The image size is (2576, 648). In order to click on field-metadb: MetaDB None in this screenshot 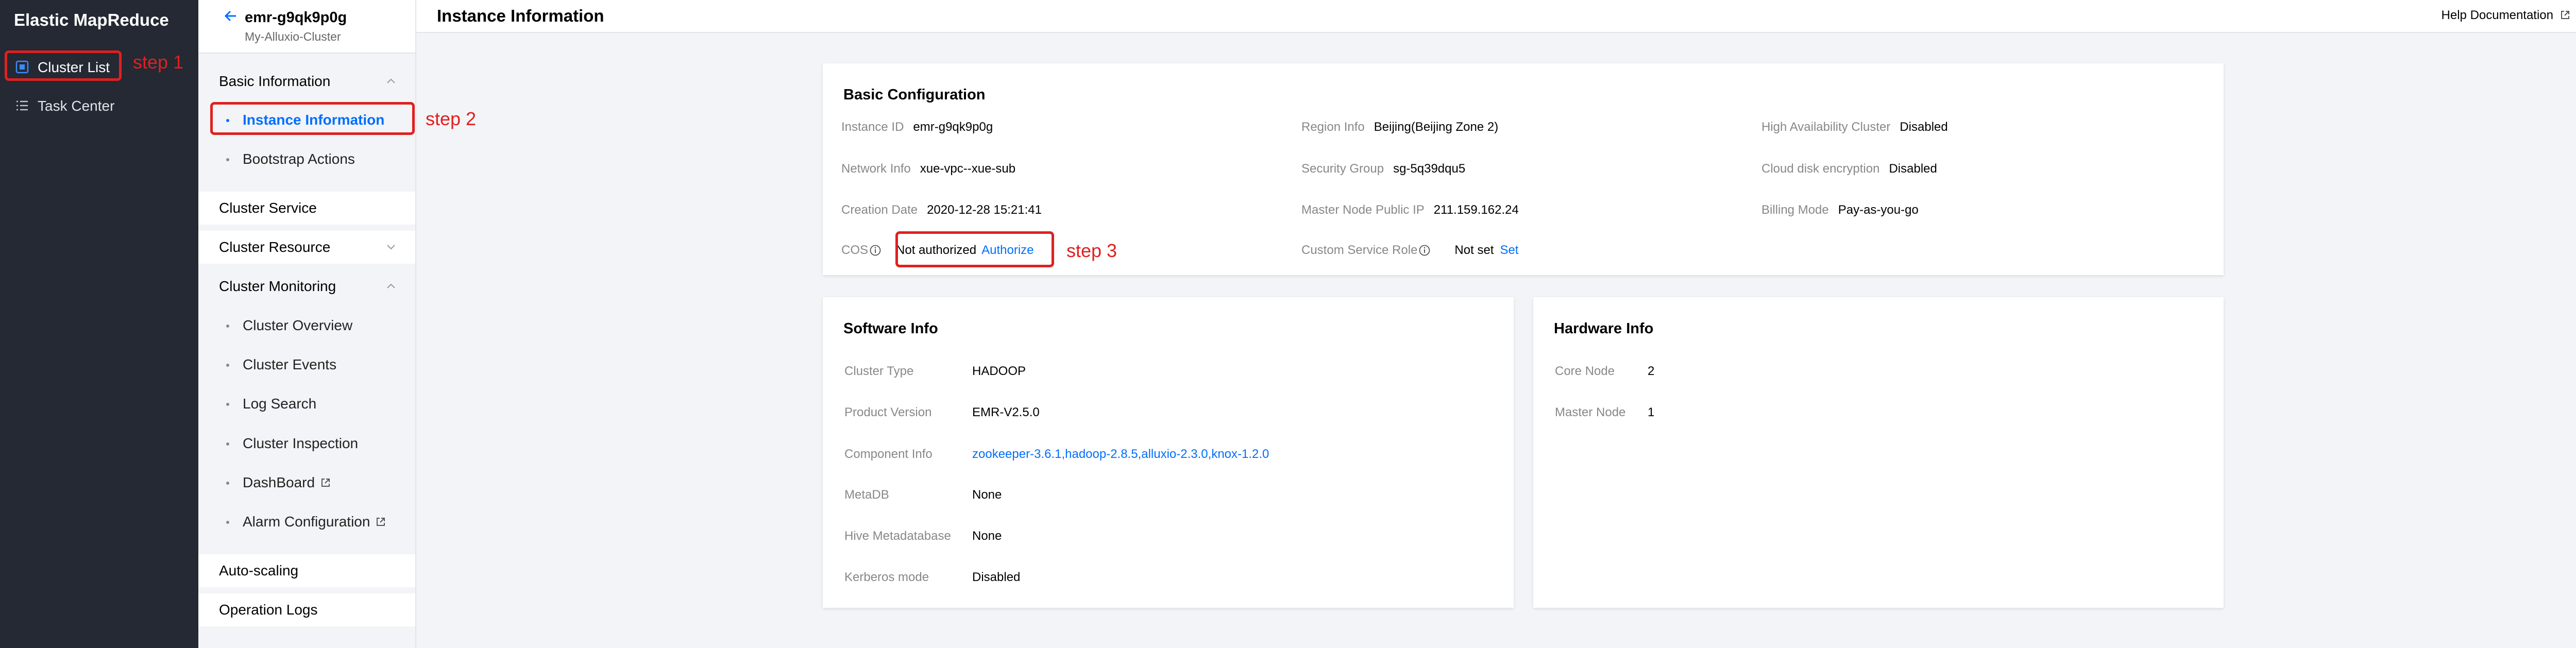, I will do `click(923, 495)`.